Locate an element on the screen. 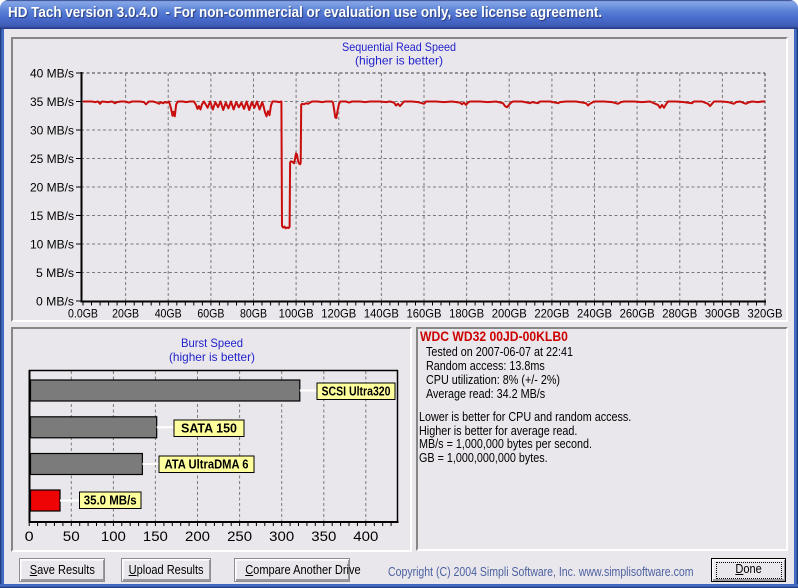  svg-text: Sequential Read Speed is located at coordinates (399, 47).